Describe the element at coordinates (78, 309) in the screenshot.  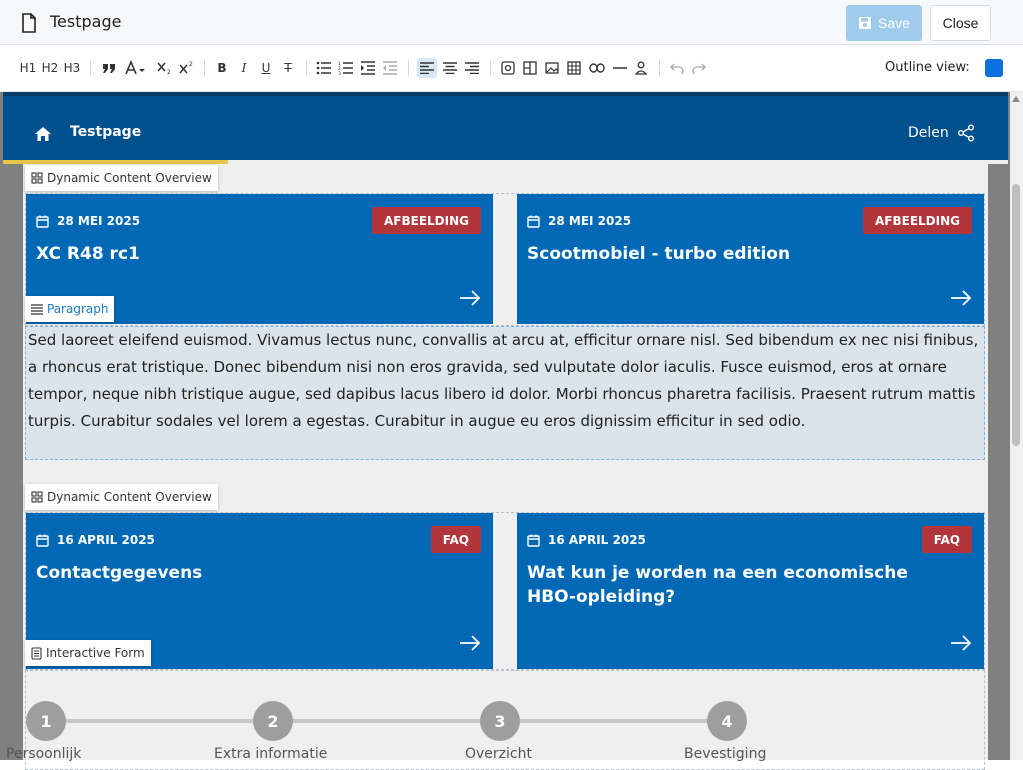
I see `paragraph-block-label: Paragraph` at that location.